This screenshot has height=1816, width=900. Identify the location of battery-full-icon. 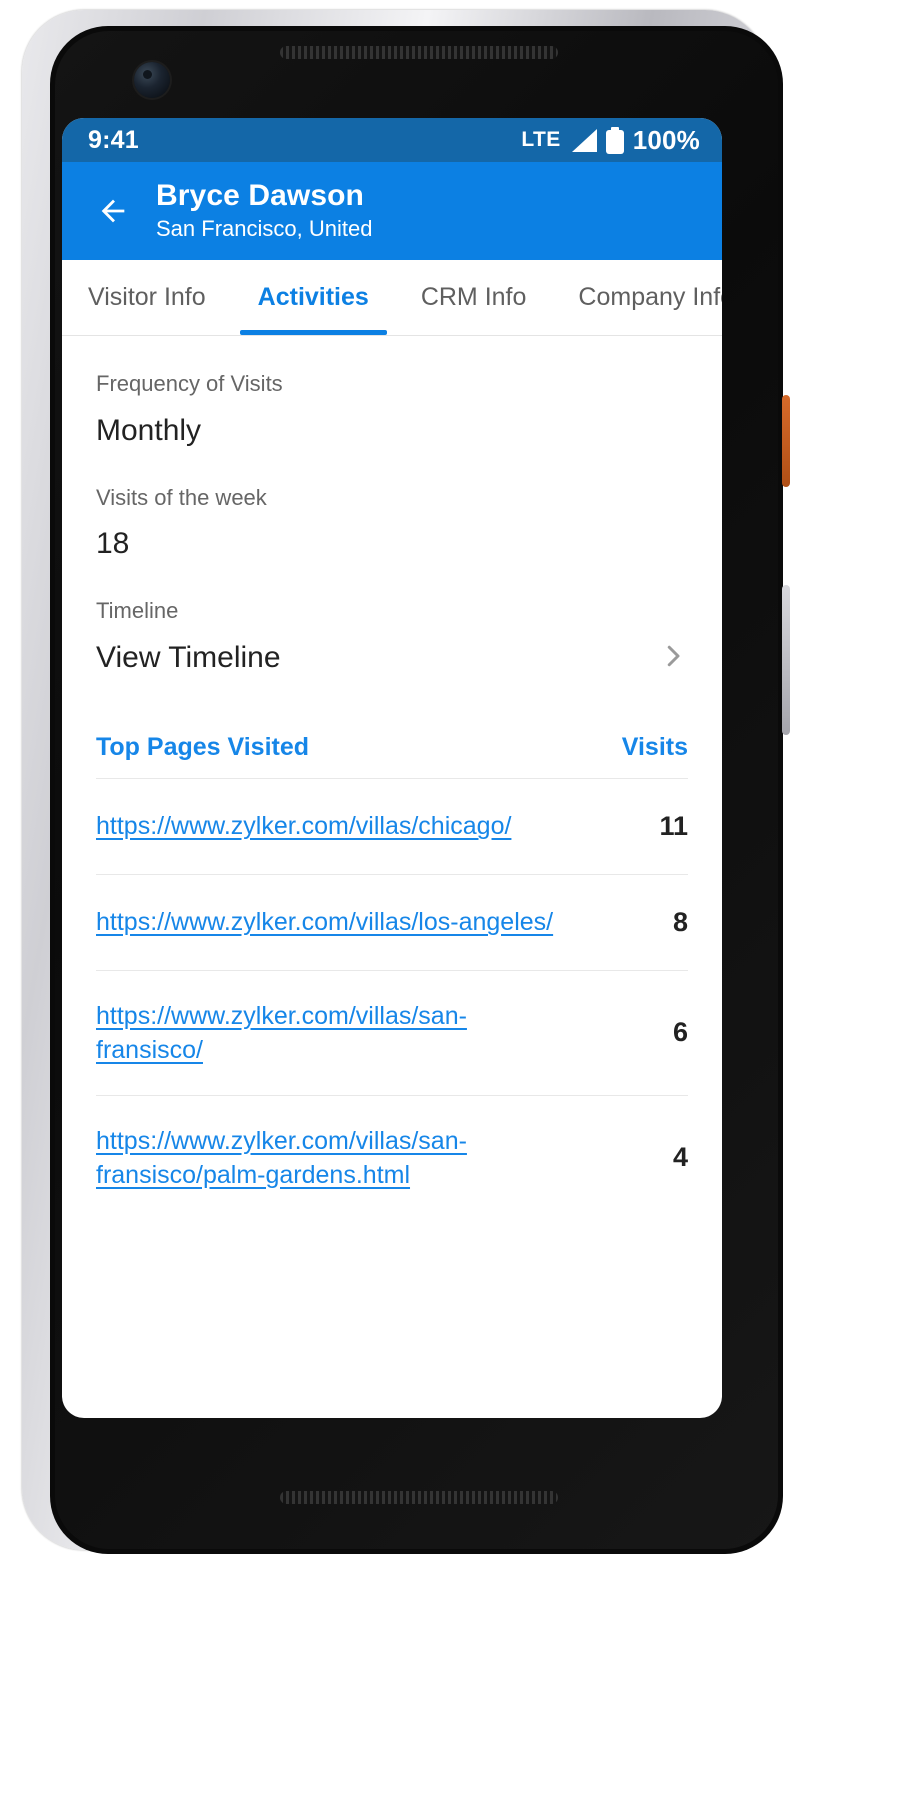
(614, 140).